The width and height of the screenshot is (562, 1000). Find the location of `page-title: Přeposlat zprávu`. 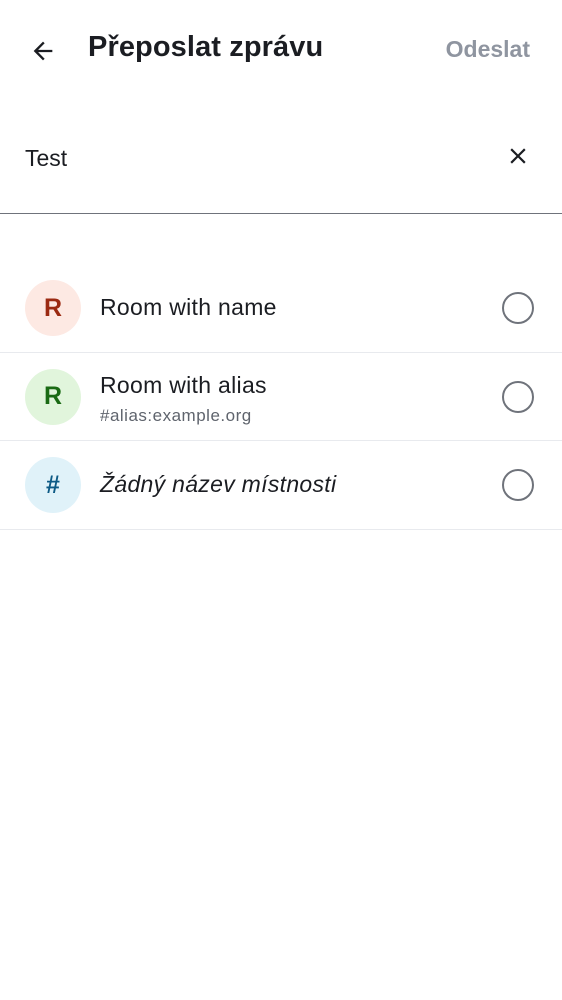

page-title: Přeposlat zprávu is located at coordinates (206, 47).